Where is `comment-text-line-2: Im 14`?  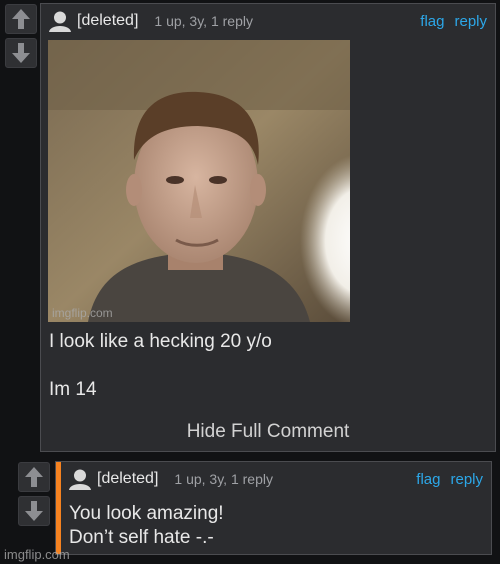
comment-text-line-2: Im 14 is located at coordinates (73, 389).